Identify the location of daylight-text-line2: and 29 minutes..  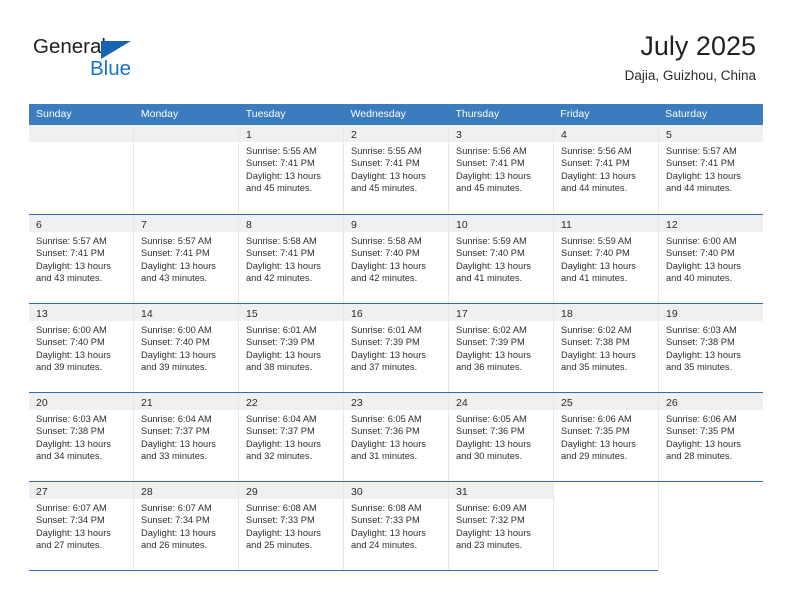
(594, 456).